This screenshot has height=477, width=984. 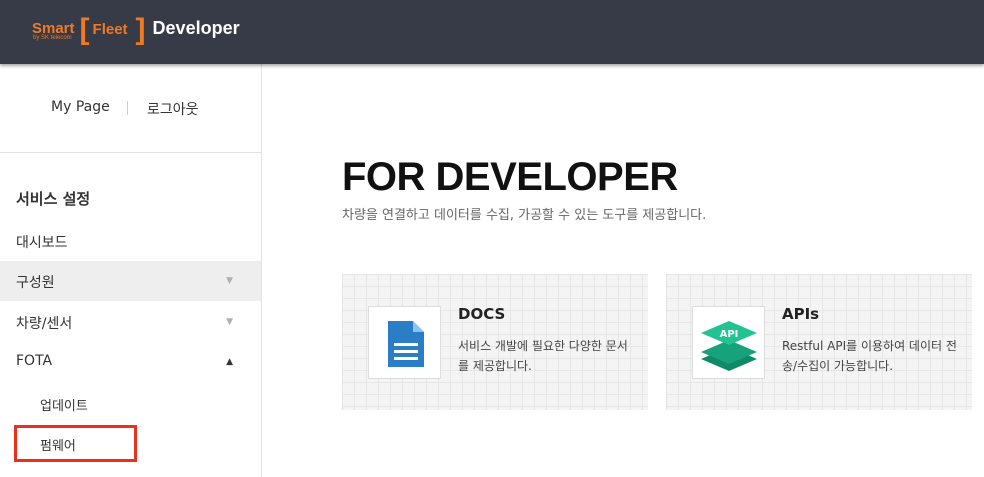 I want to click on sidebar-item-members: 구성원 ▼, so click(x=130, y=281).